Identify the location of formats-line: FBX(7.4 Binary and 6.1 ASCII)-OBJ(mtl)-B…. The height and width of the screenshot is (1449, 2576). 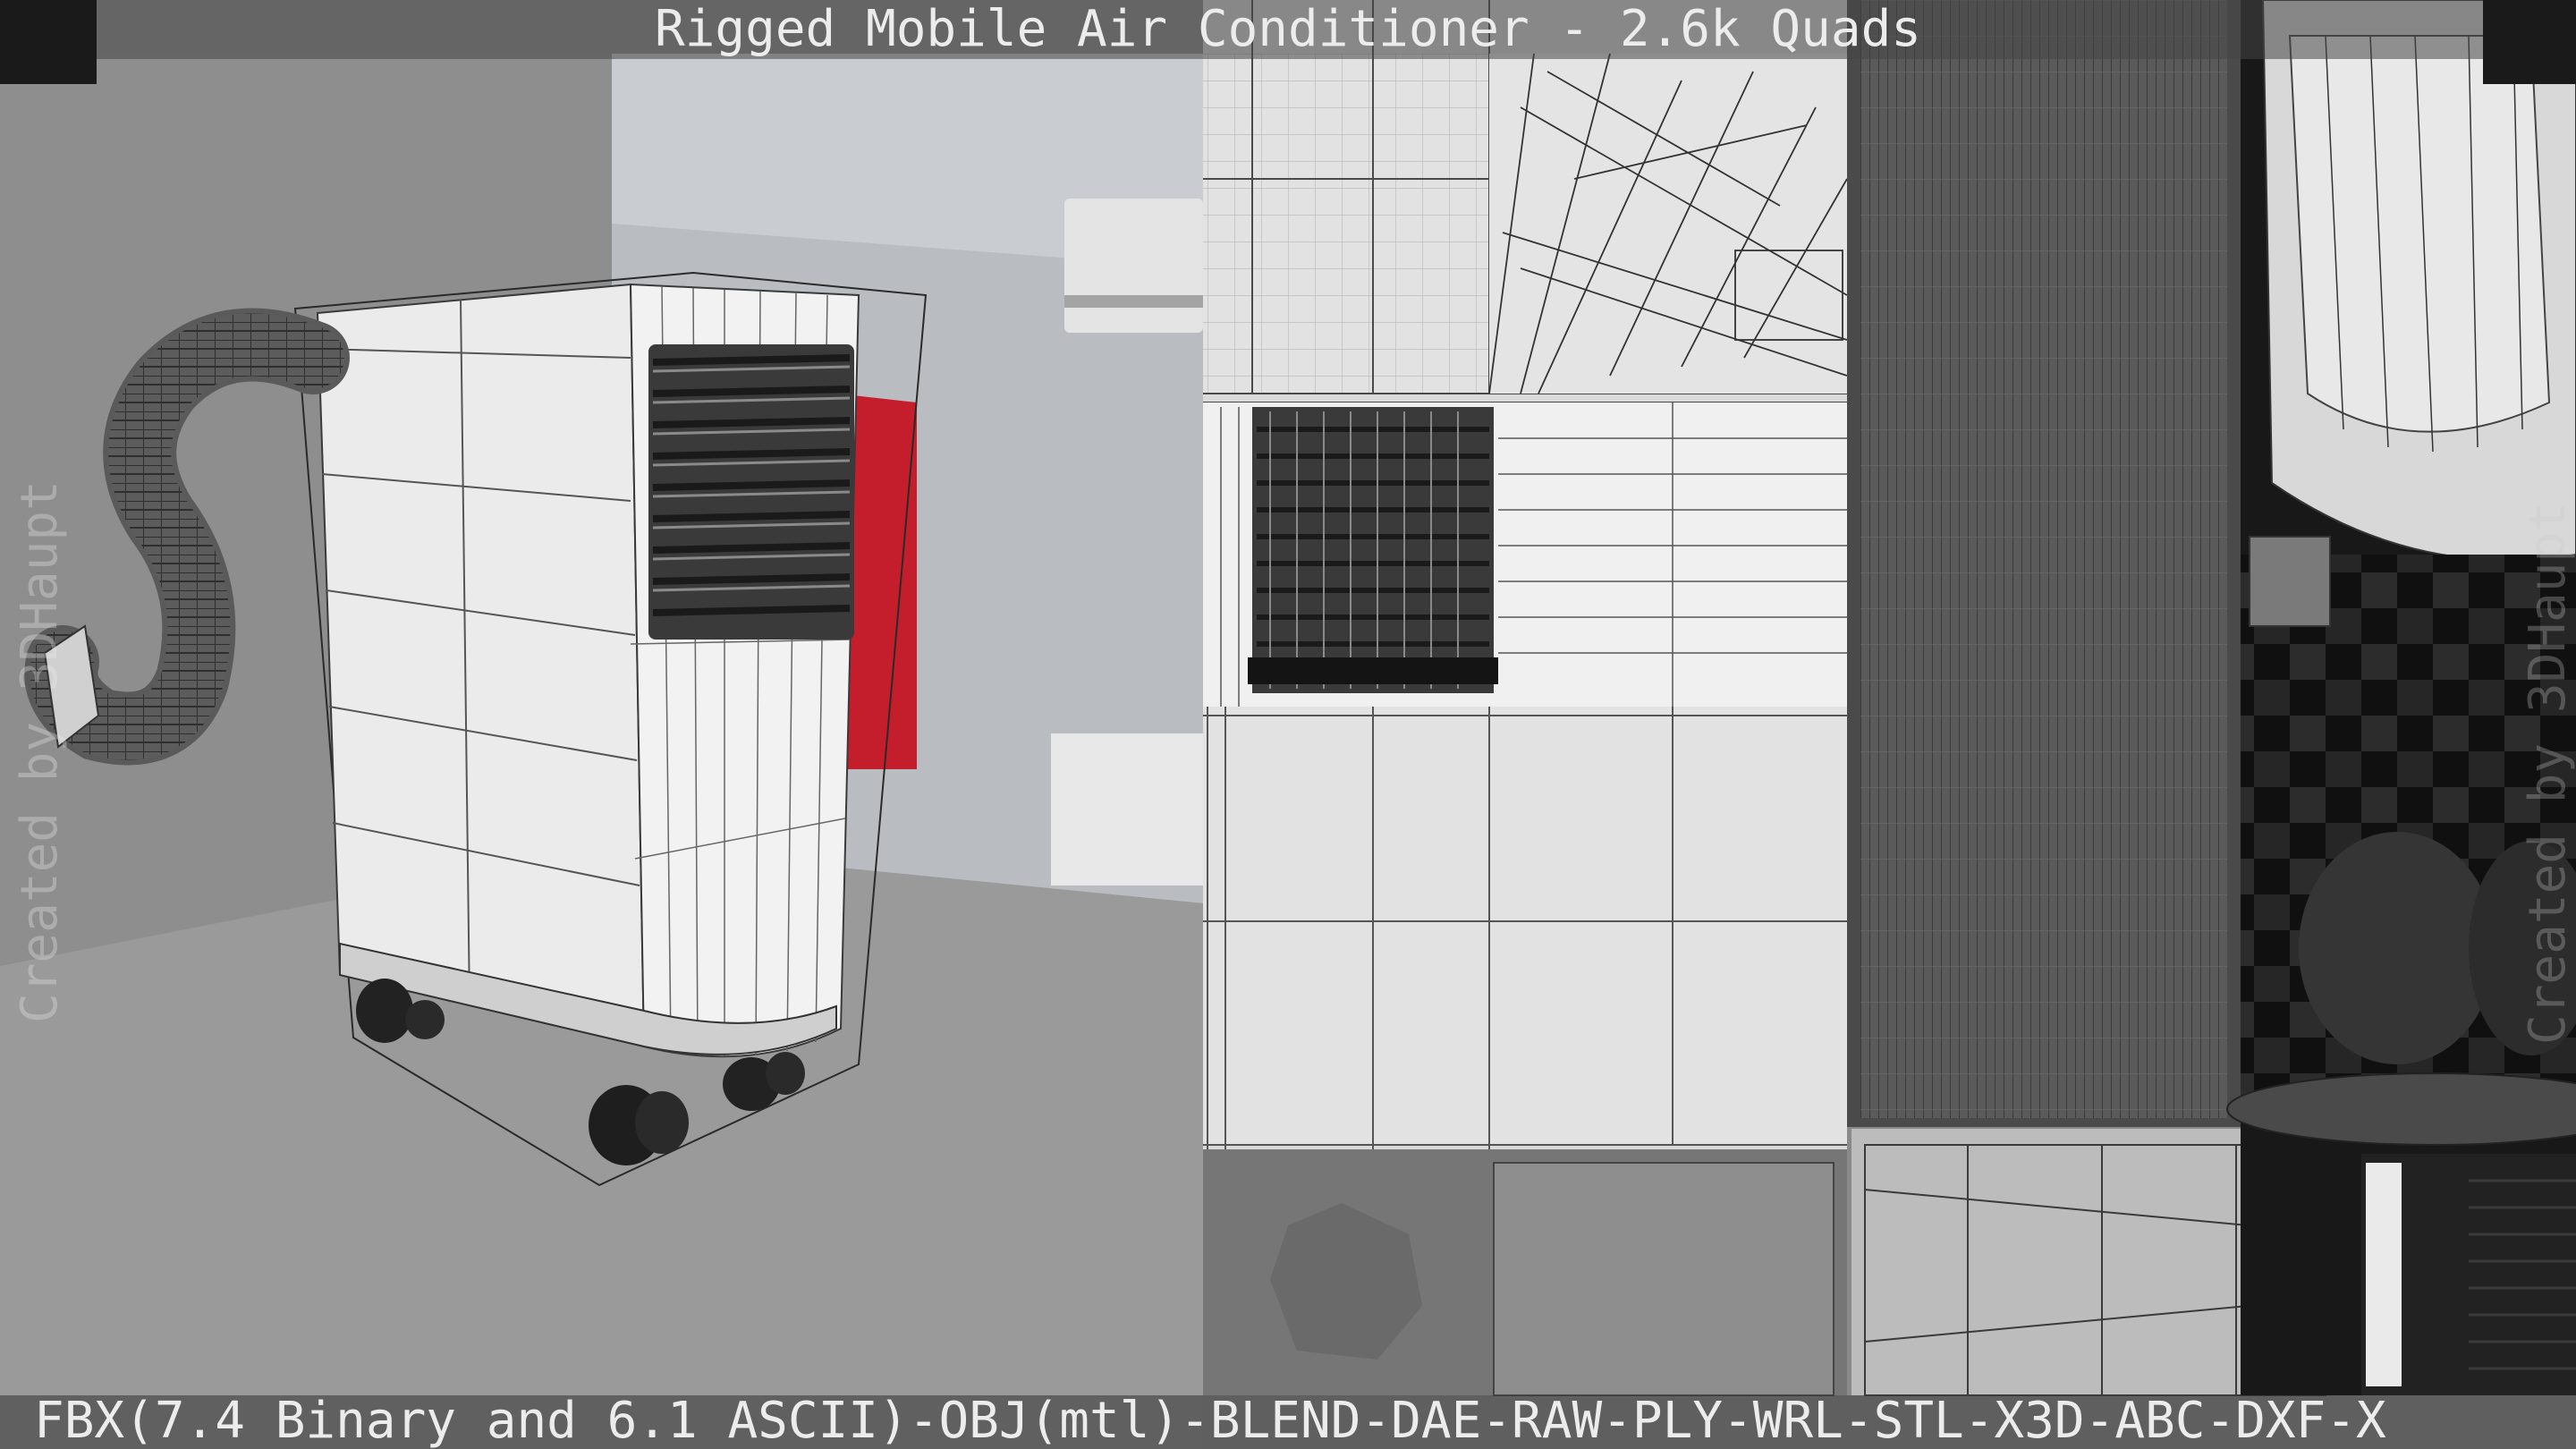
(1210, 1421).